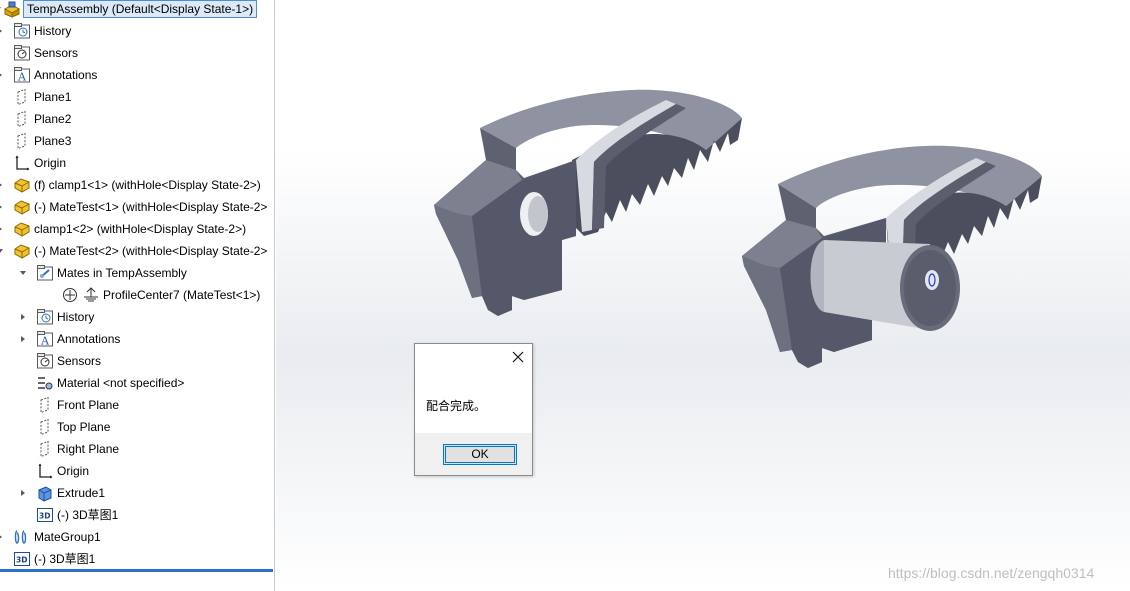 The width and height of the screenshot is (1130, 591). I want to click on assembly-icon, so click(12, 9).